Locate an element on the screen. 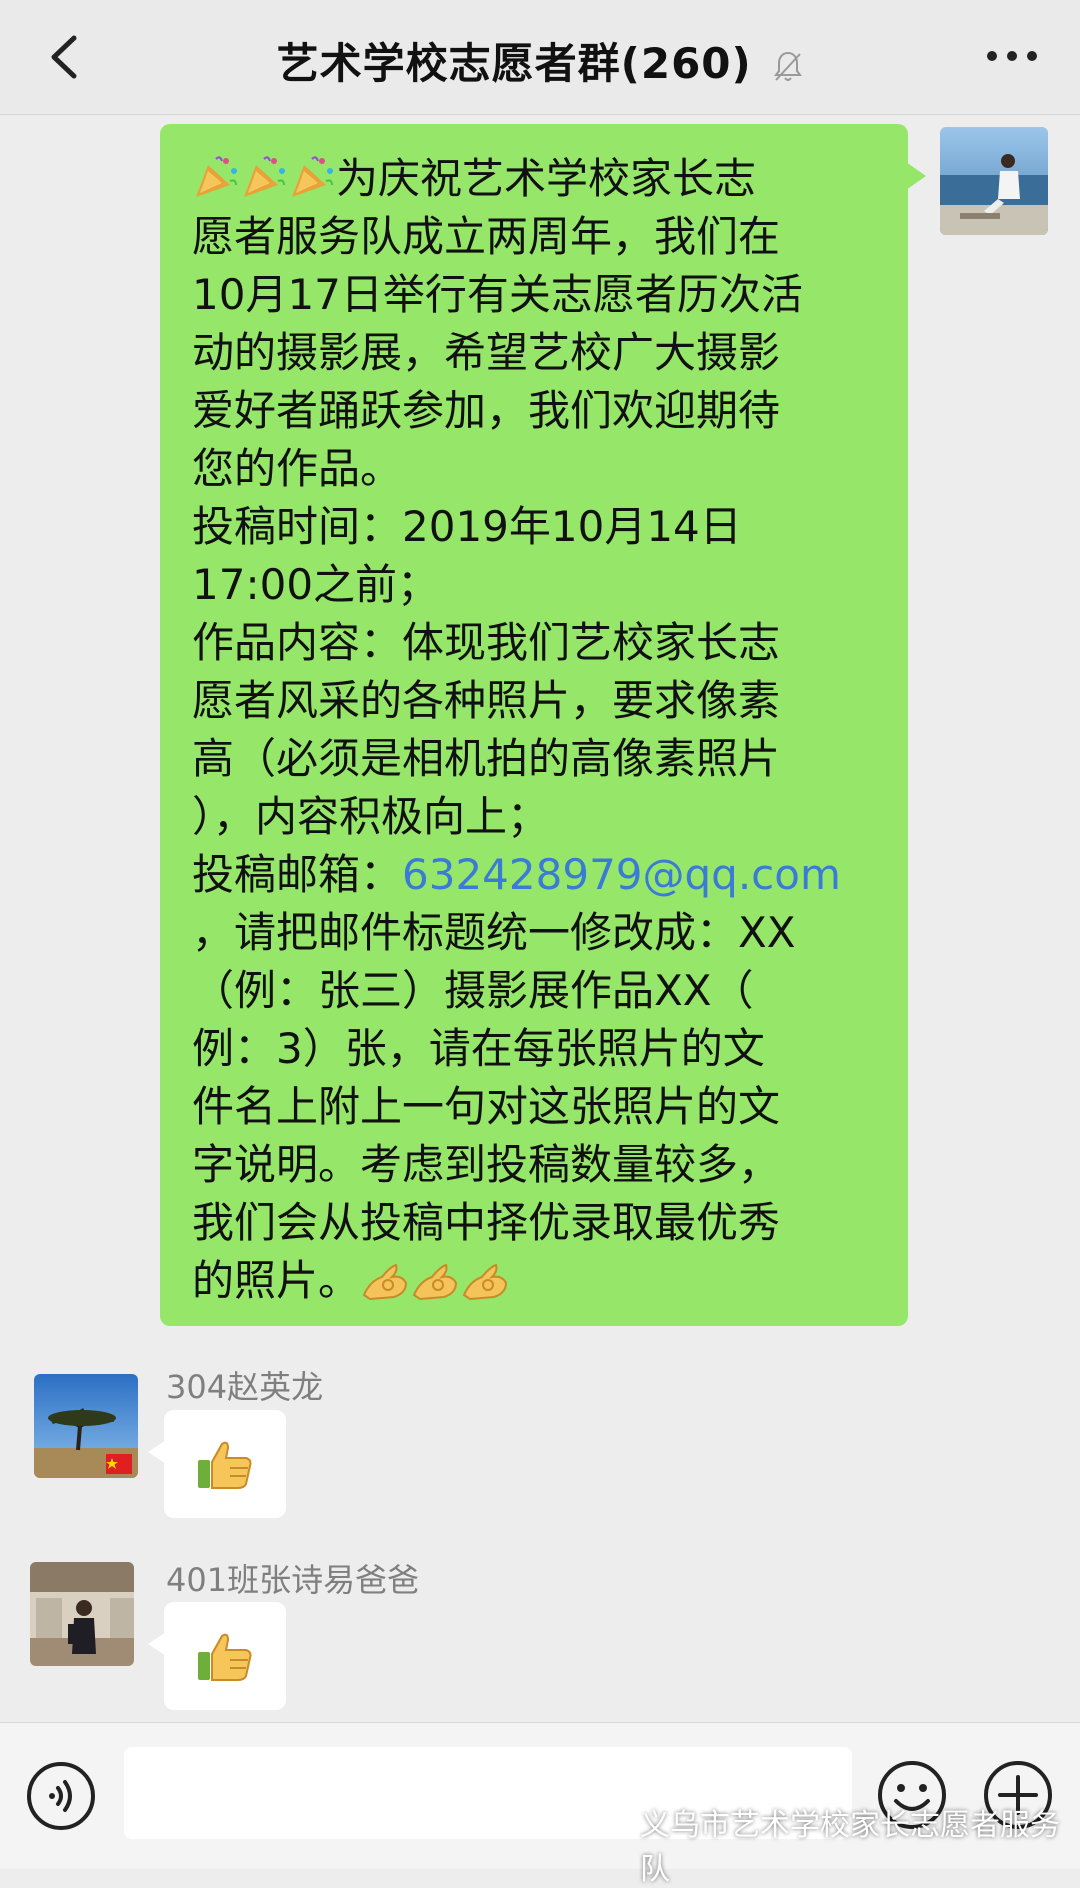 The height and width of the screenshot is (1888, 1080). chat-header: 艺术学校志愿者群(260) is located at coordinates (540, 57).